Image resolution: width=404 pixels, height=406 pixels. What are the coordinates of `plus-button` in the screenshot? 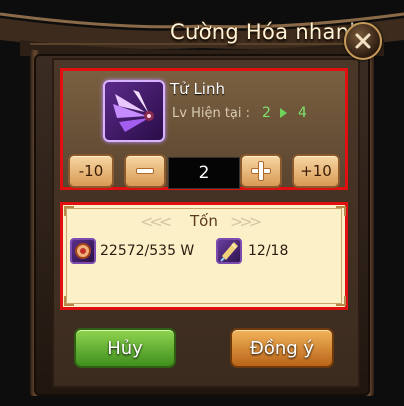 It's located at (261, 171).